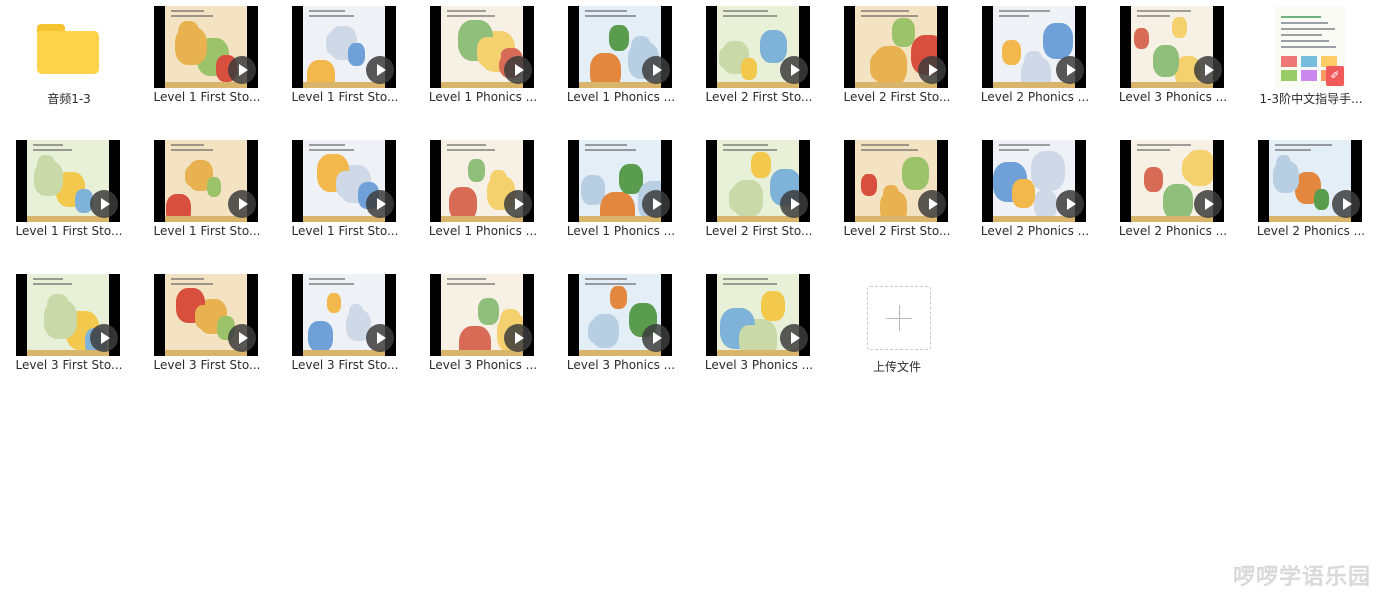 The image size is (1377, 601). I want to click on upload-file-button: 上传文件, so click(897, 328).